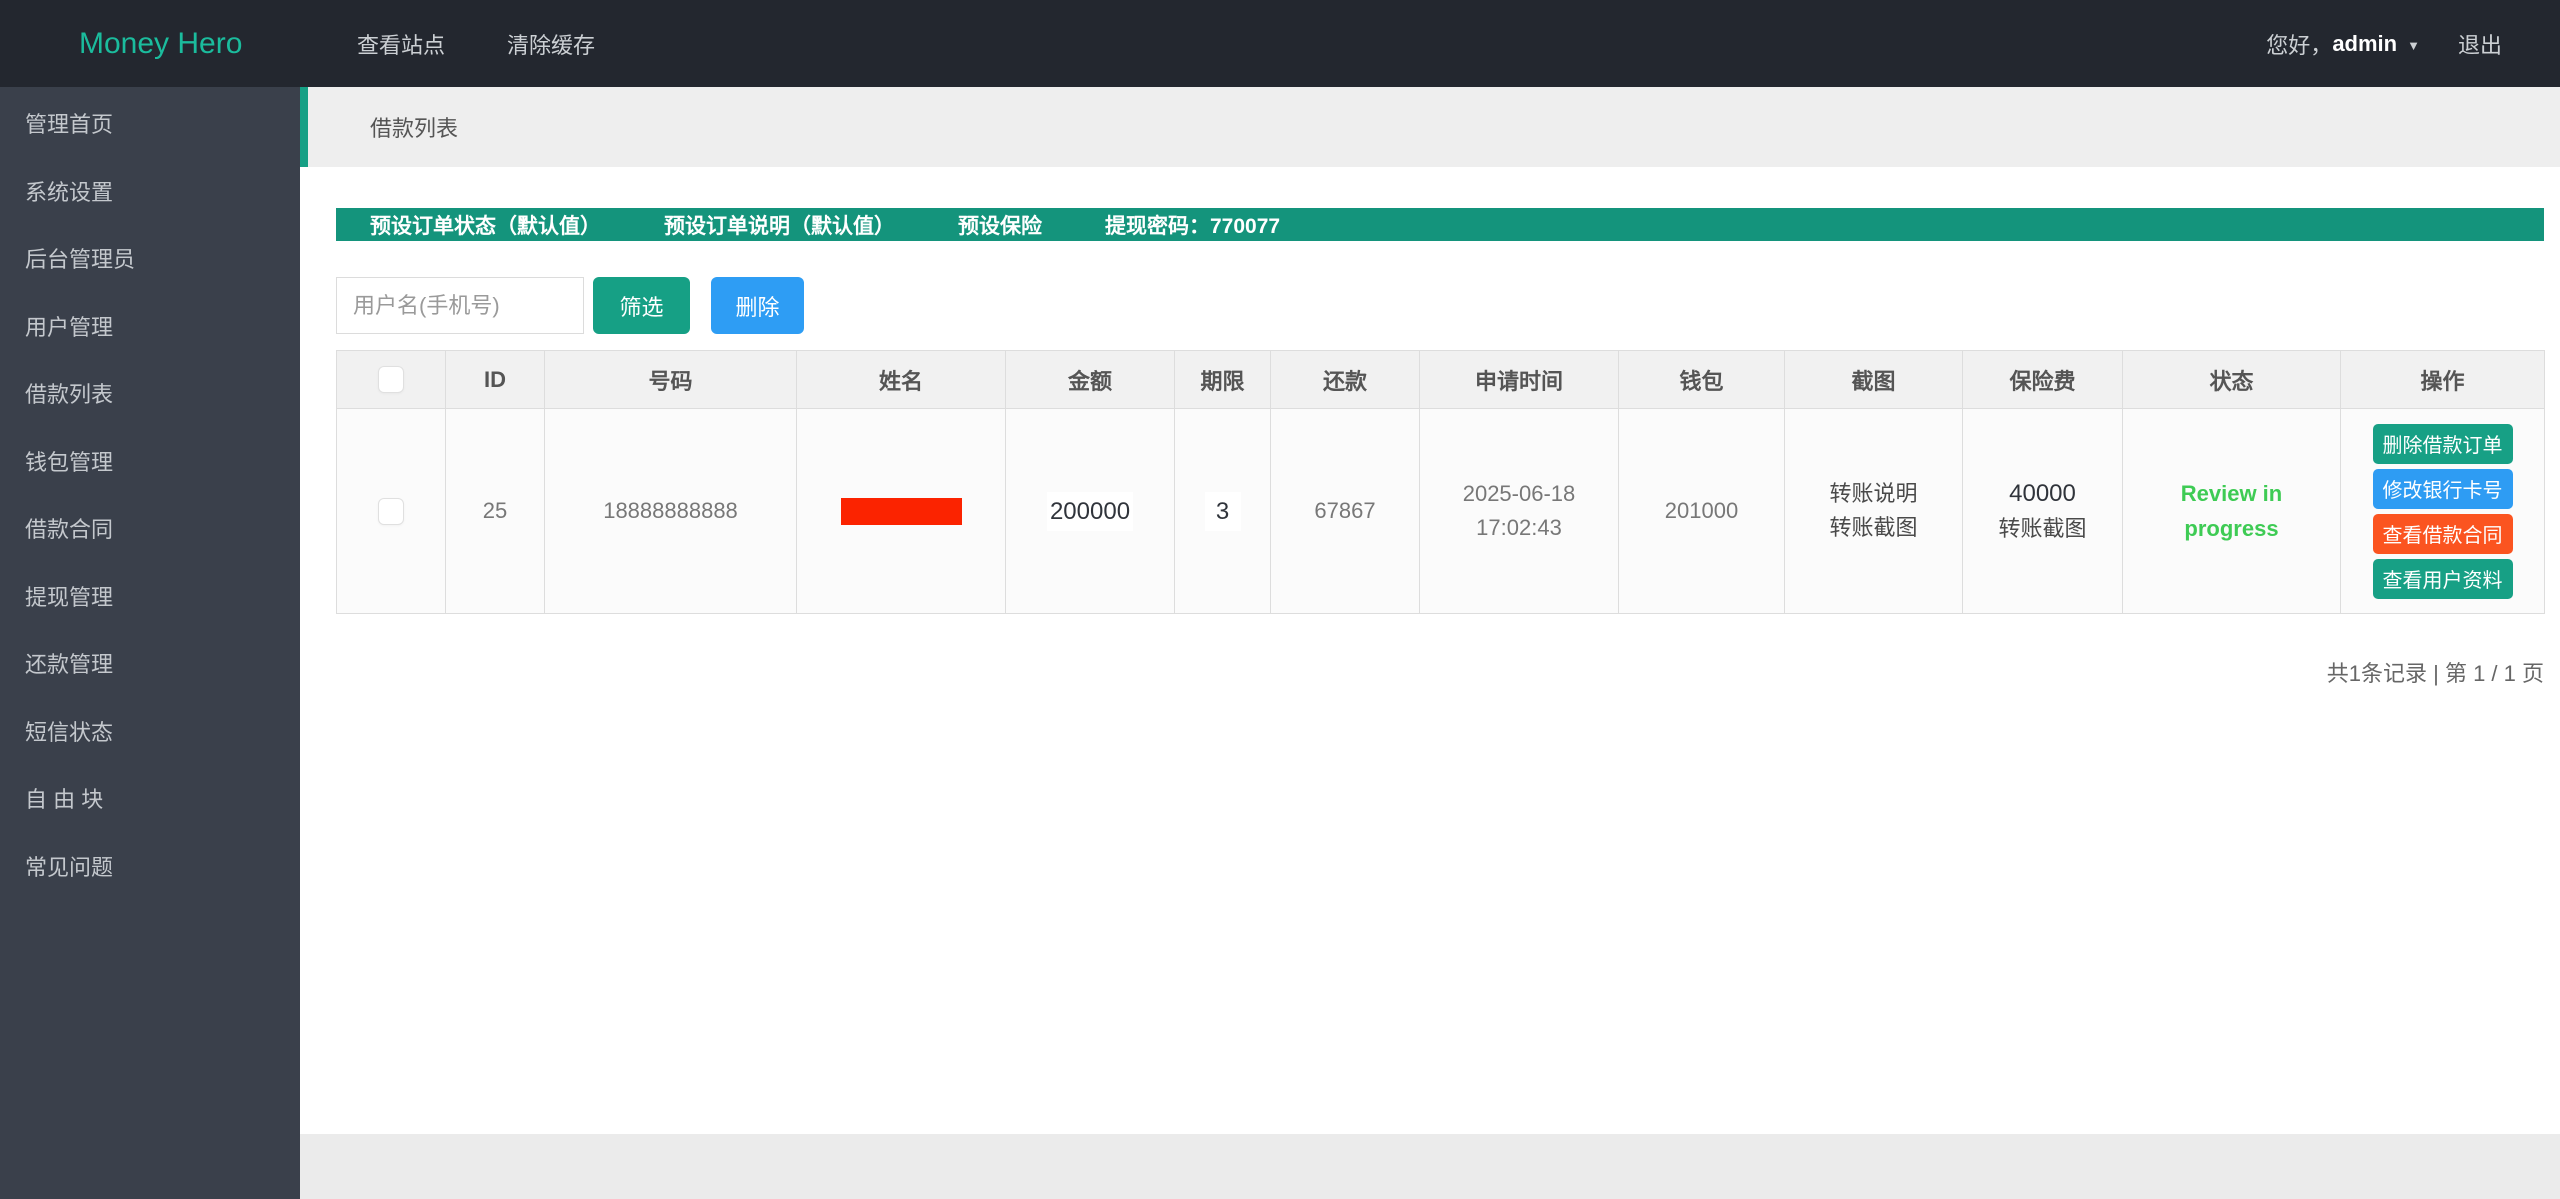 The height and width of the screenshot is (1199, 2560). What do you see at coordinates (1701, 379) in the screenshot?
I see `header-wallet: 钱包` at bounding box center [1701, 379].